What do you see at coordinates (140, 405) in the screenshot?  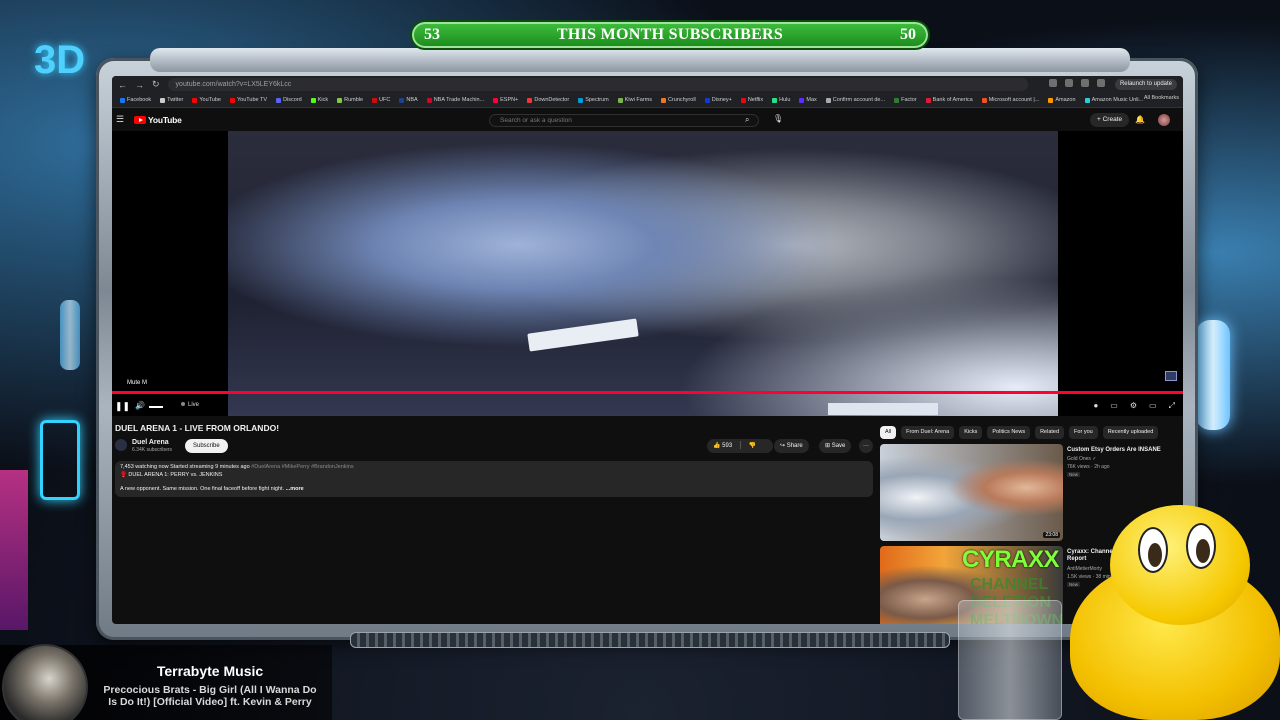 I see `volume-icon: 🔊` at bounding box center [140, 405].